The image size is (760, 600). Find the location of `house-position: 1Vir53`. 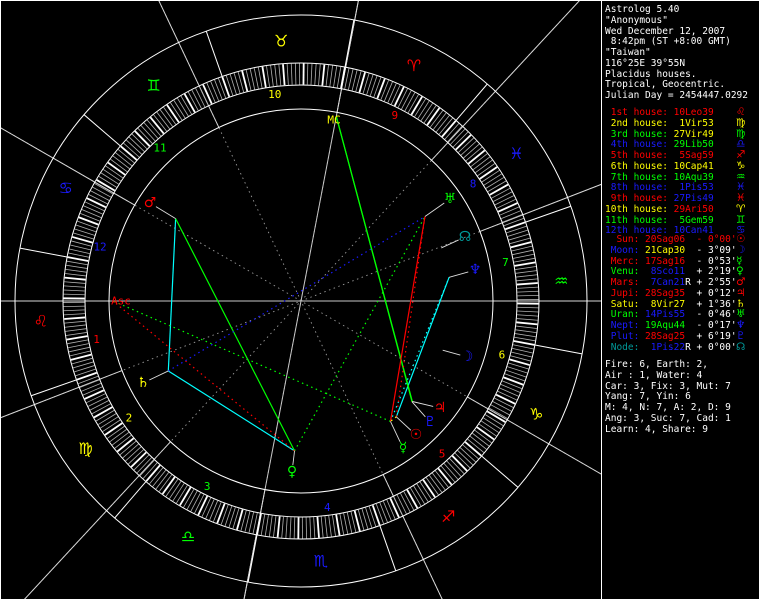

house-position: 1Vir53 is located at coordinates (693, 123).